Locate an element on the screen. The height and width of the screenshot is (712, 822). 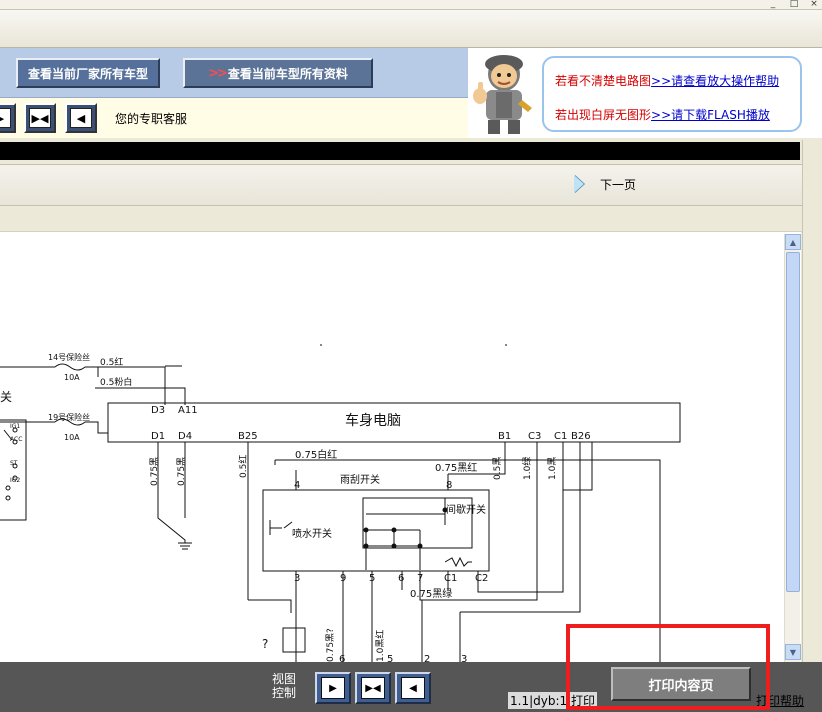
terminal-8: 8 is located at coordinates (449, 485).